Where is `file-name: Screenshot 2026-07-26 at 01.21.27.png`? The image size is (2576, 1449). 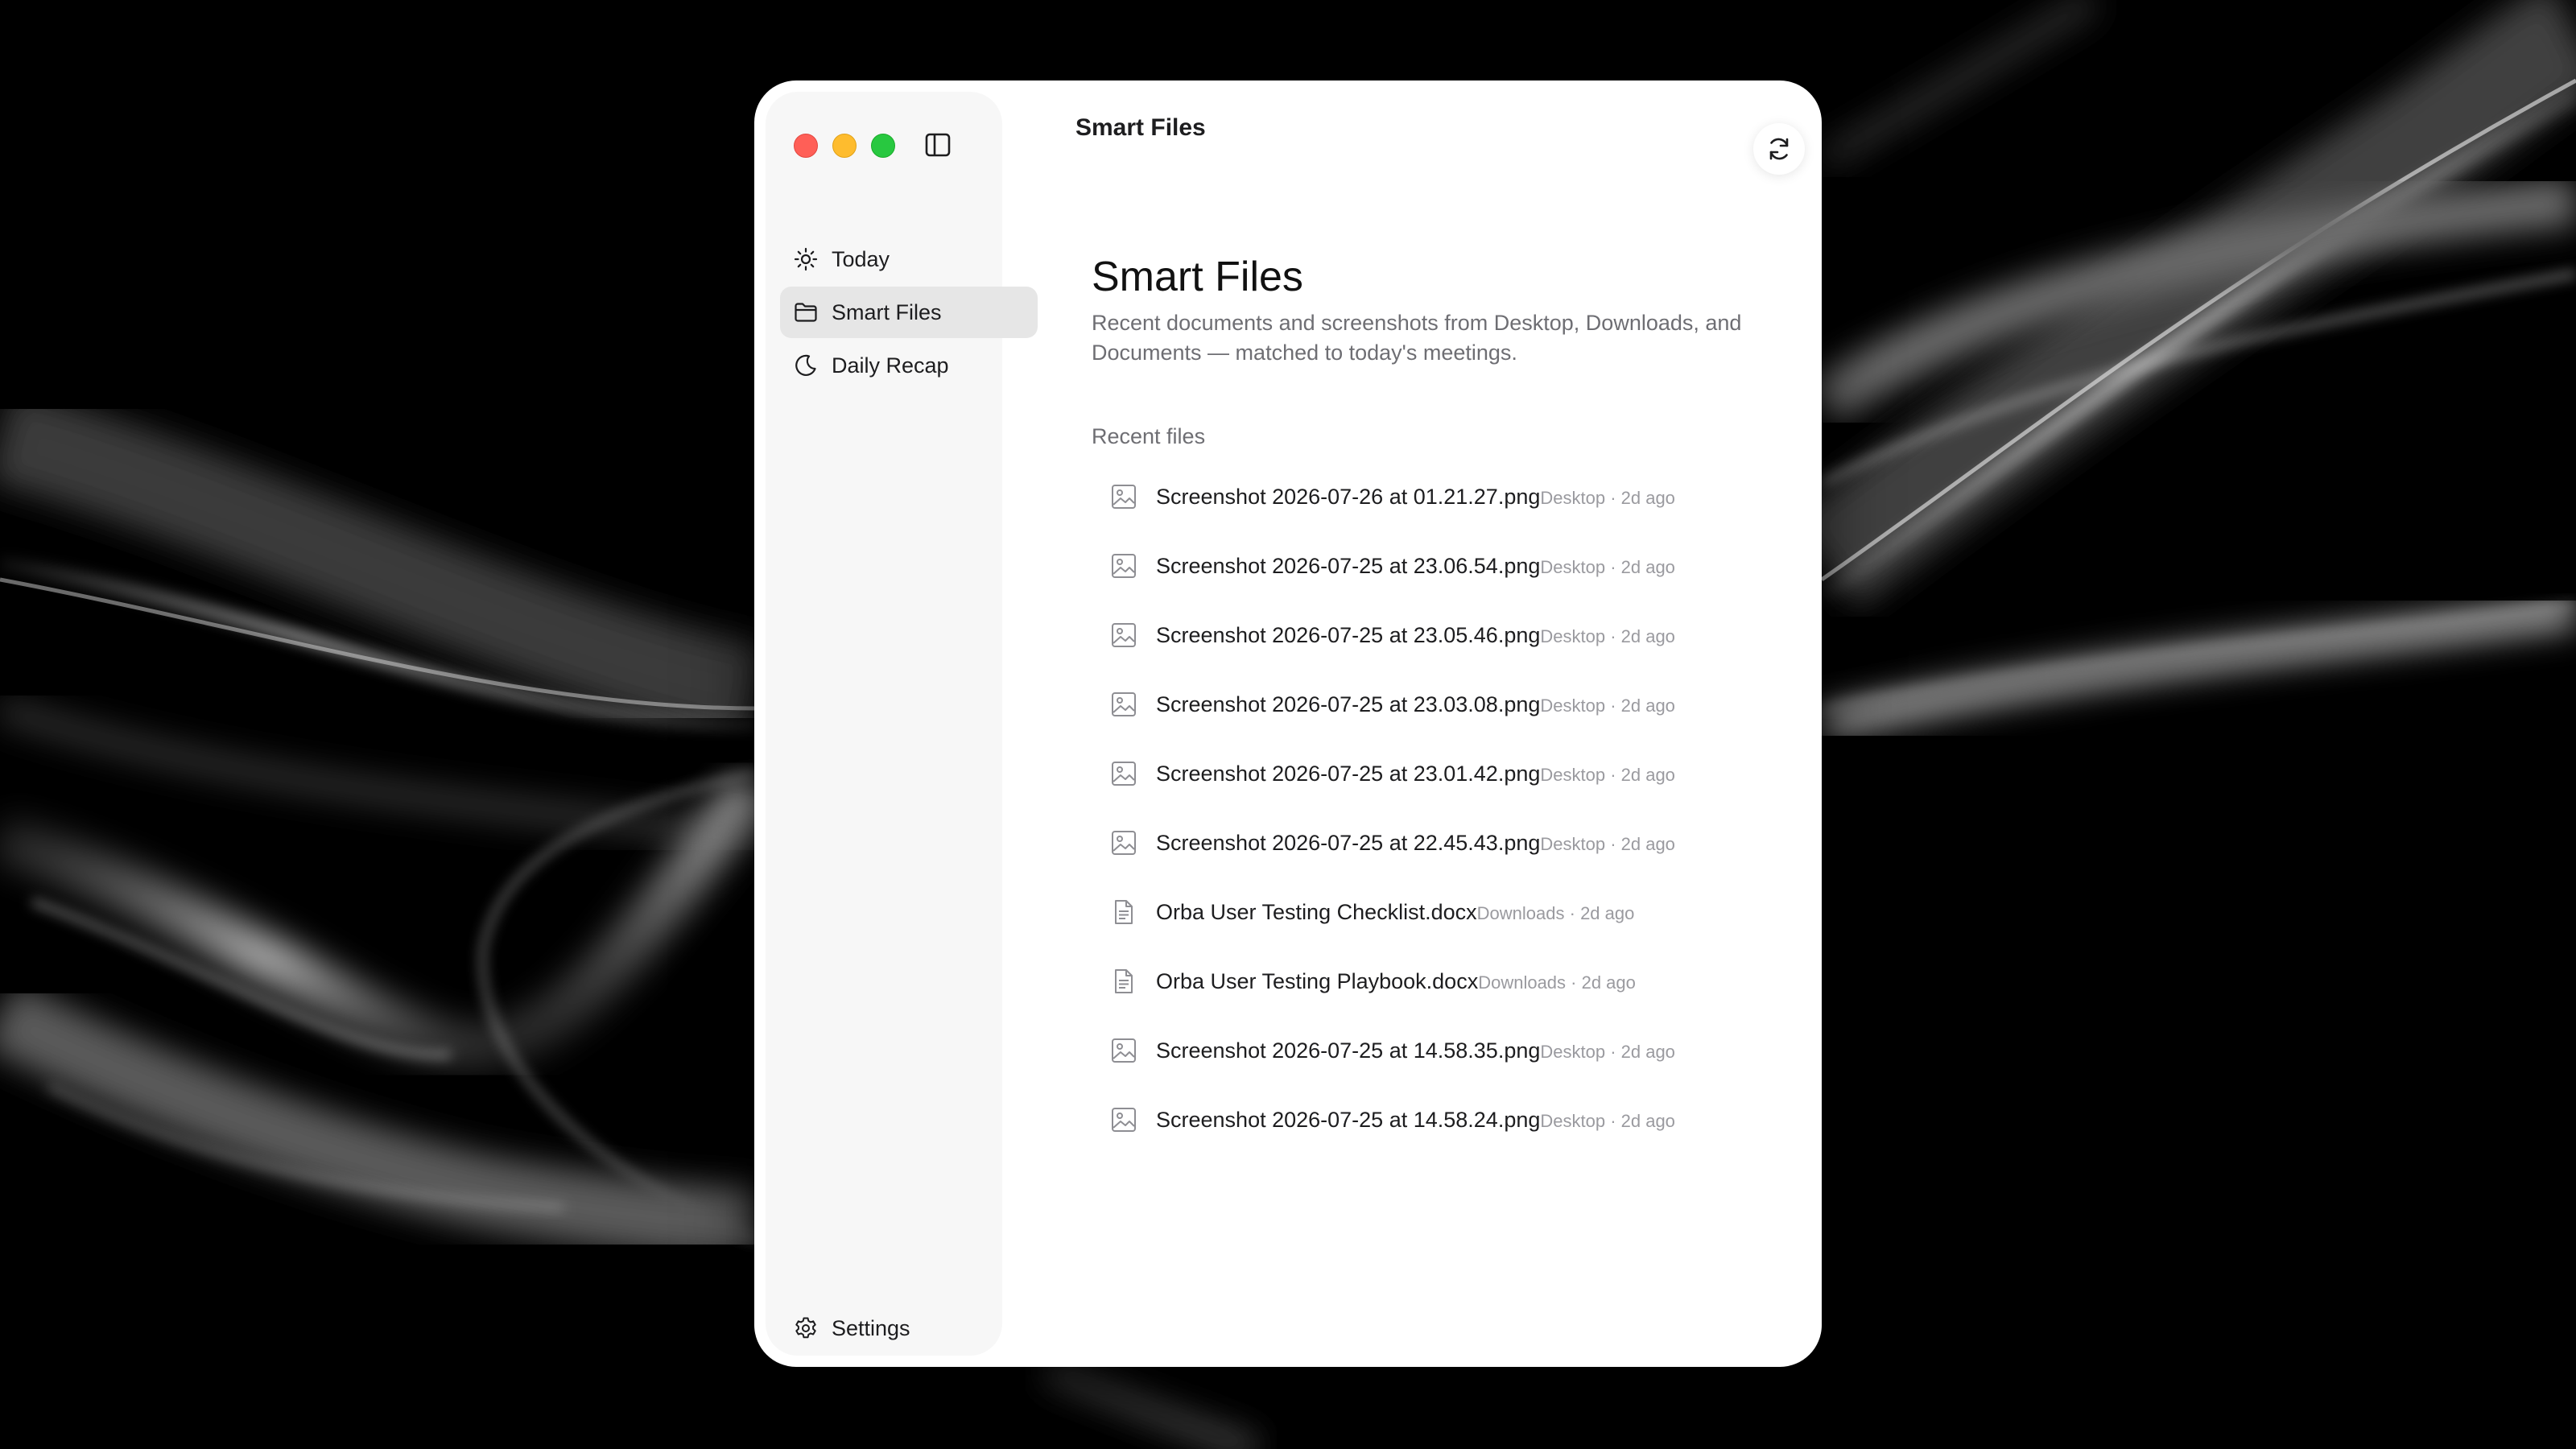 file-name: Screenshot 2026-07-26 at 01.21.27.png is located at coordinates (1348, 496).